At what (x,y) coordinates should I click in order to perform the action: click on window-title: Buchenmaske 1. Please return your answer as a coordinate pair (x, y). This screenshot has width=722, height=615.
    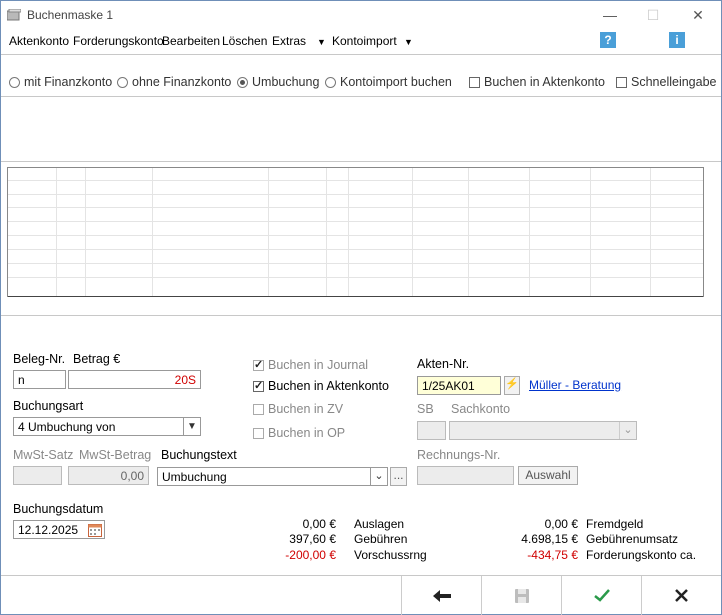
    Looking at the image, I should click on (70, 15).